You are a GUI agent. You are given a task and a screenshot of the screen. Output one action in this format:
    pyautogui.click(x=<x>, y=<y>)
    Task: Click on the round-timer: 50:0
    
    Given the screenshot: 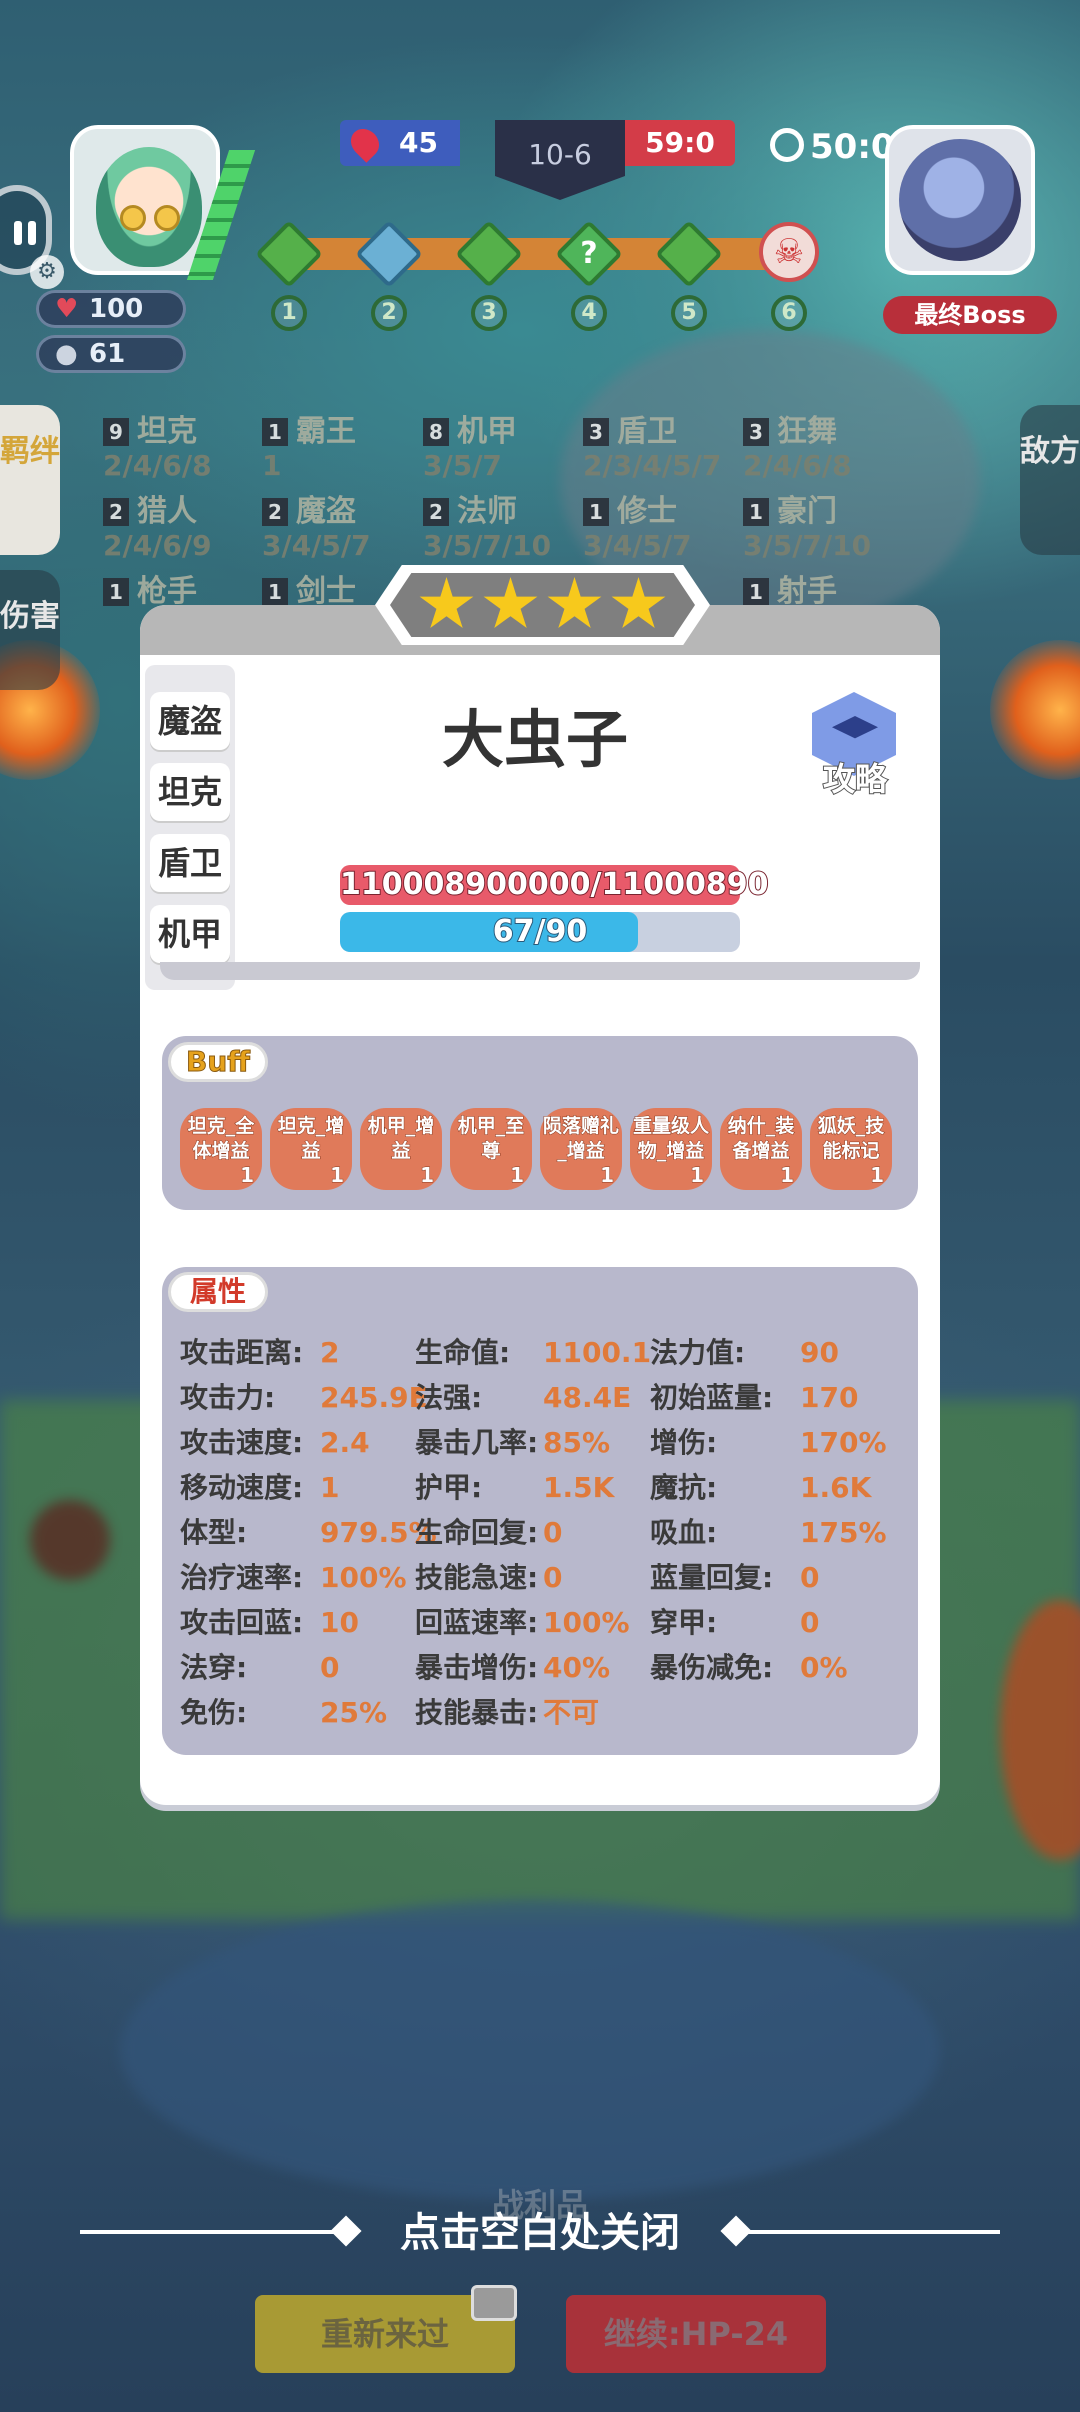 What is the action you would take?
    pyautogui.click(x=832, y=147)
    